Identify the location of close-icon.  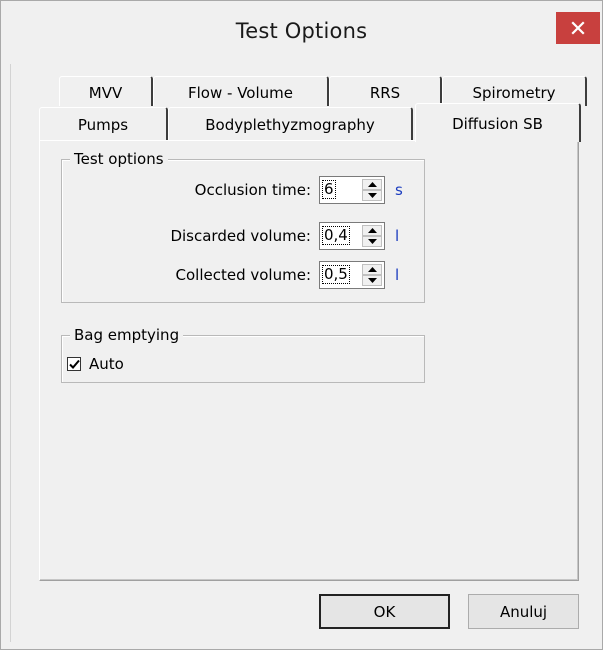
(578, 28).